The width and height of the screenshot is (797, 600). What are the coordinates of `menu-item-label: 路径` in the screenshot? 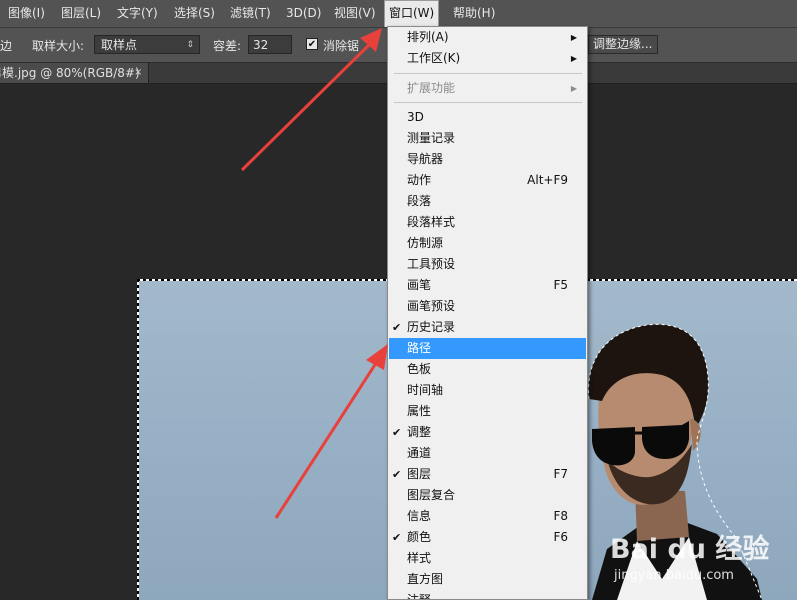 It's located at (419, 348).